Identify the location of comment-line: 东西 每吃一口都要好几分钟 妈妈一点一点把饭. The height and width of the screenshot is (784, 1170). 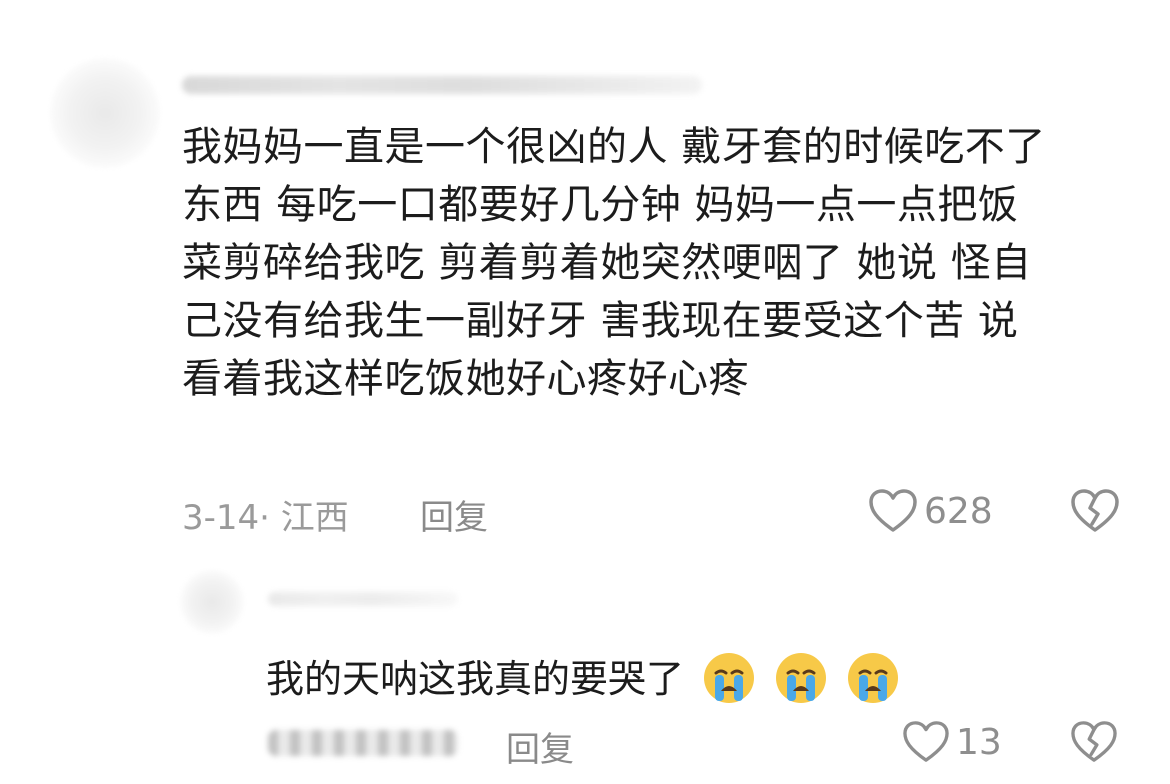
(600, 205).